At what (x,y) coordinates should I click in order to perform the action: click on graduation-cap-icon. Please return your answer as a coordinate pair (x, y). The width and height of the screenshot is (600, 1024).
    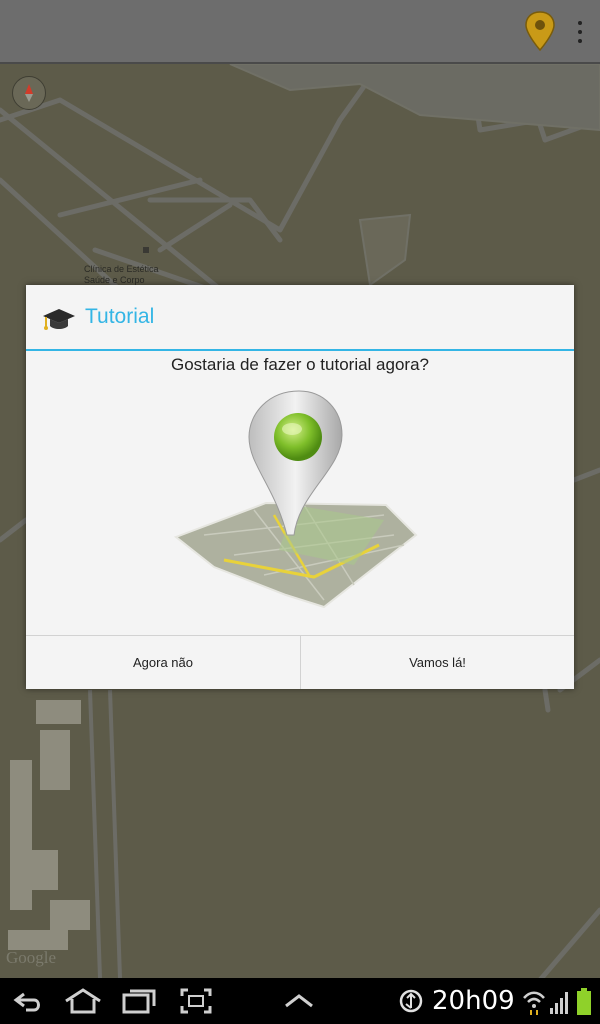
    Looking at the image, I should click on (59, 319).